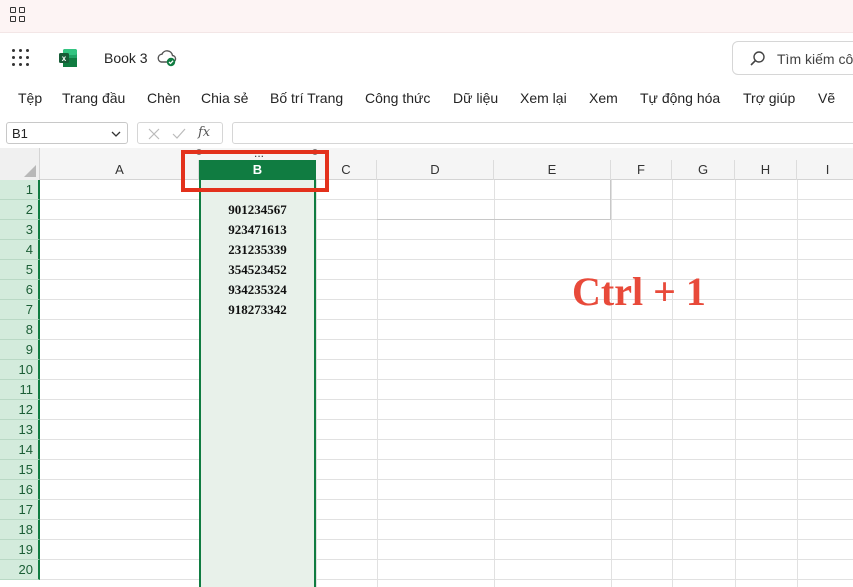  What do you see at coordinates (20, 490) in the screenshot?
I see `row-header-16: 16` at bounding box center [20, 490].